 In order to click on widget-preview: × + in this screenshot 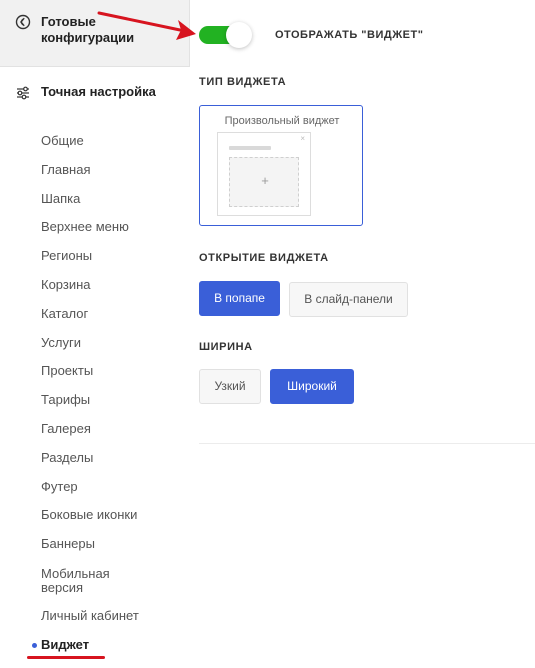, I will do `click(264, 174)`.